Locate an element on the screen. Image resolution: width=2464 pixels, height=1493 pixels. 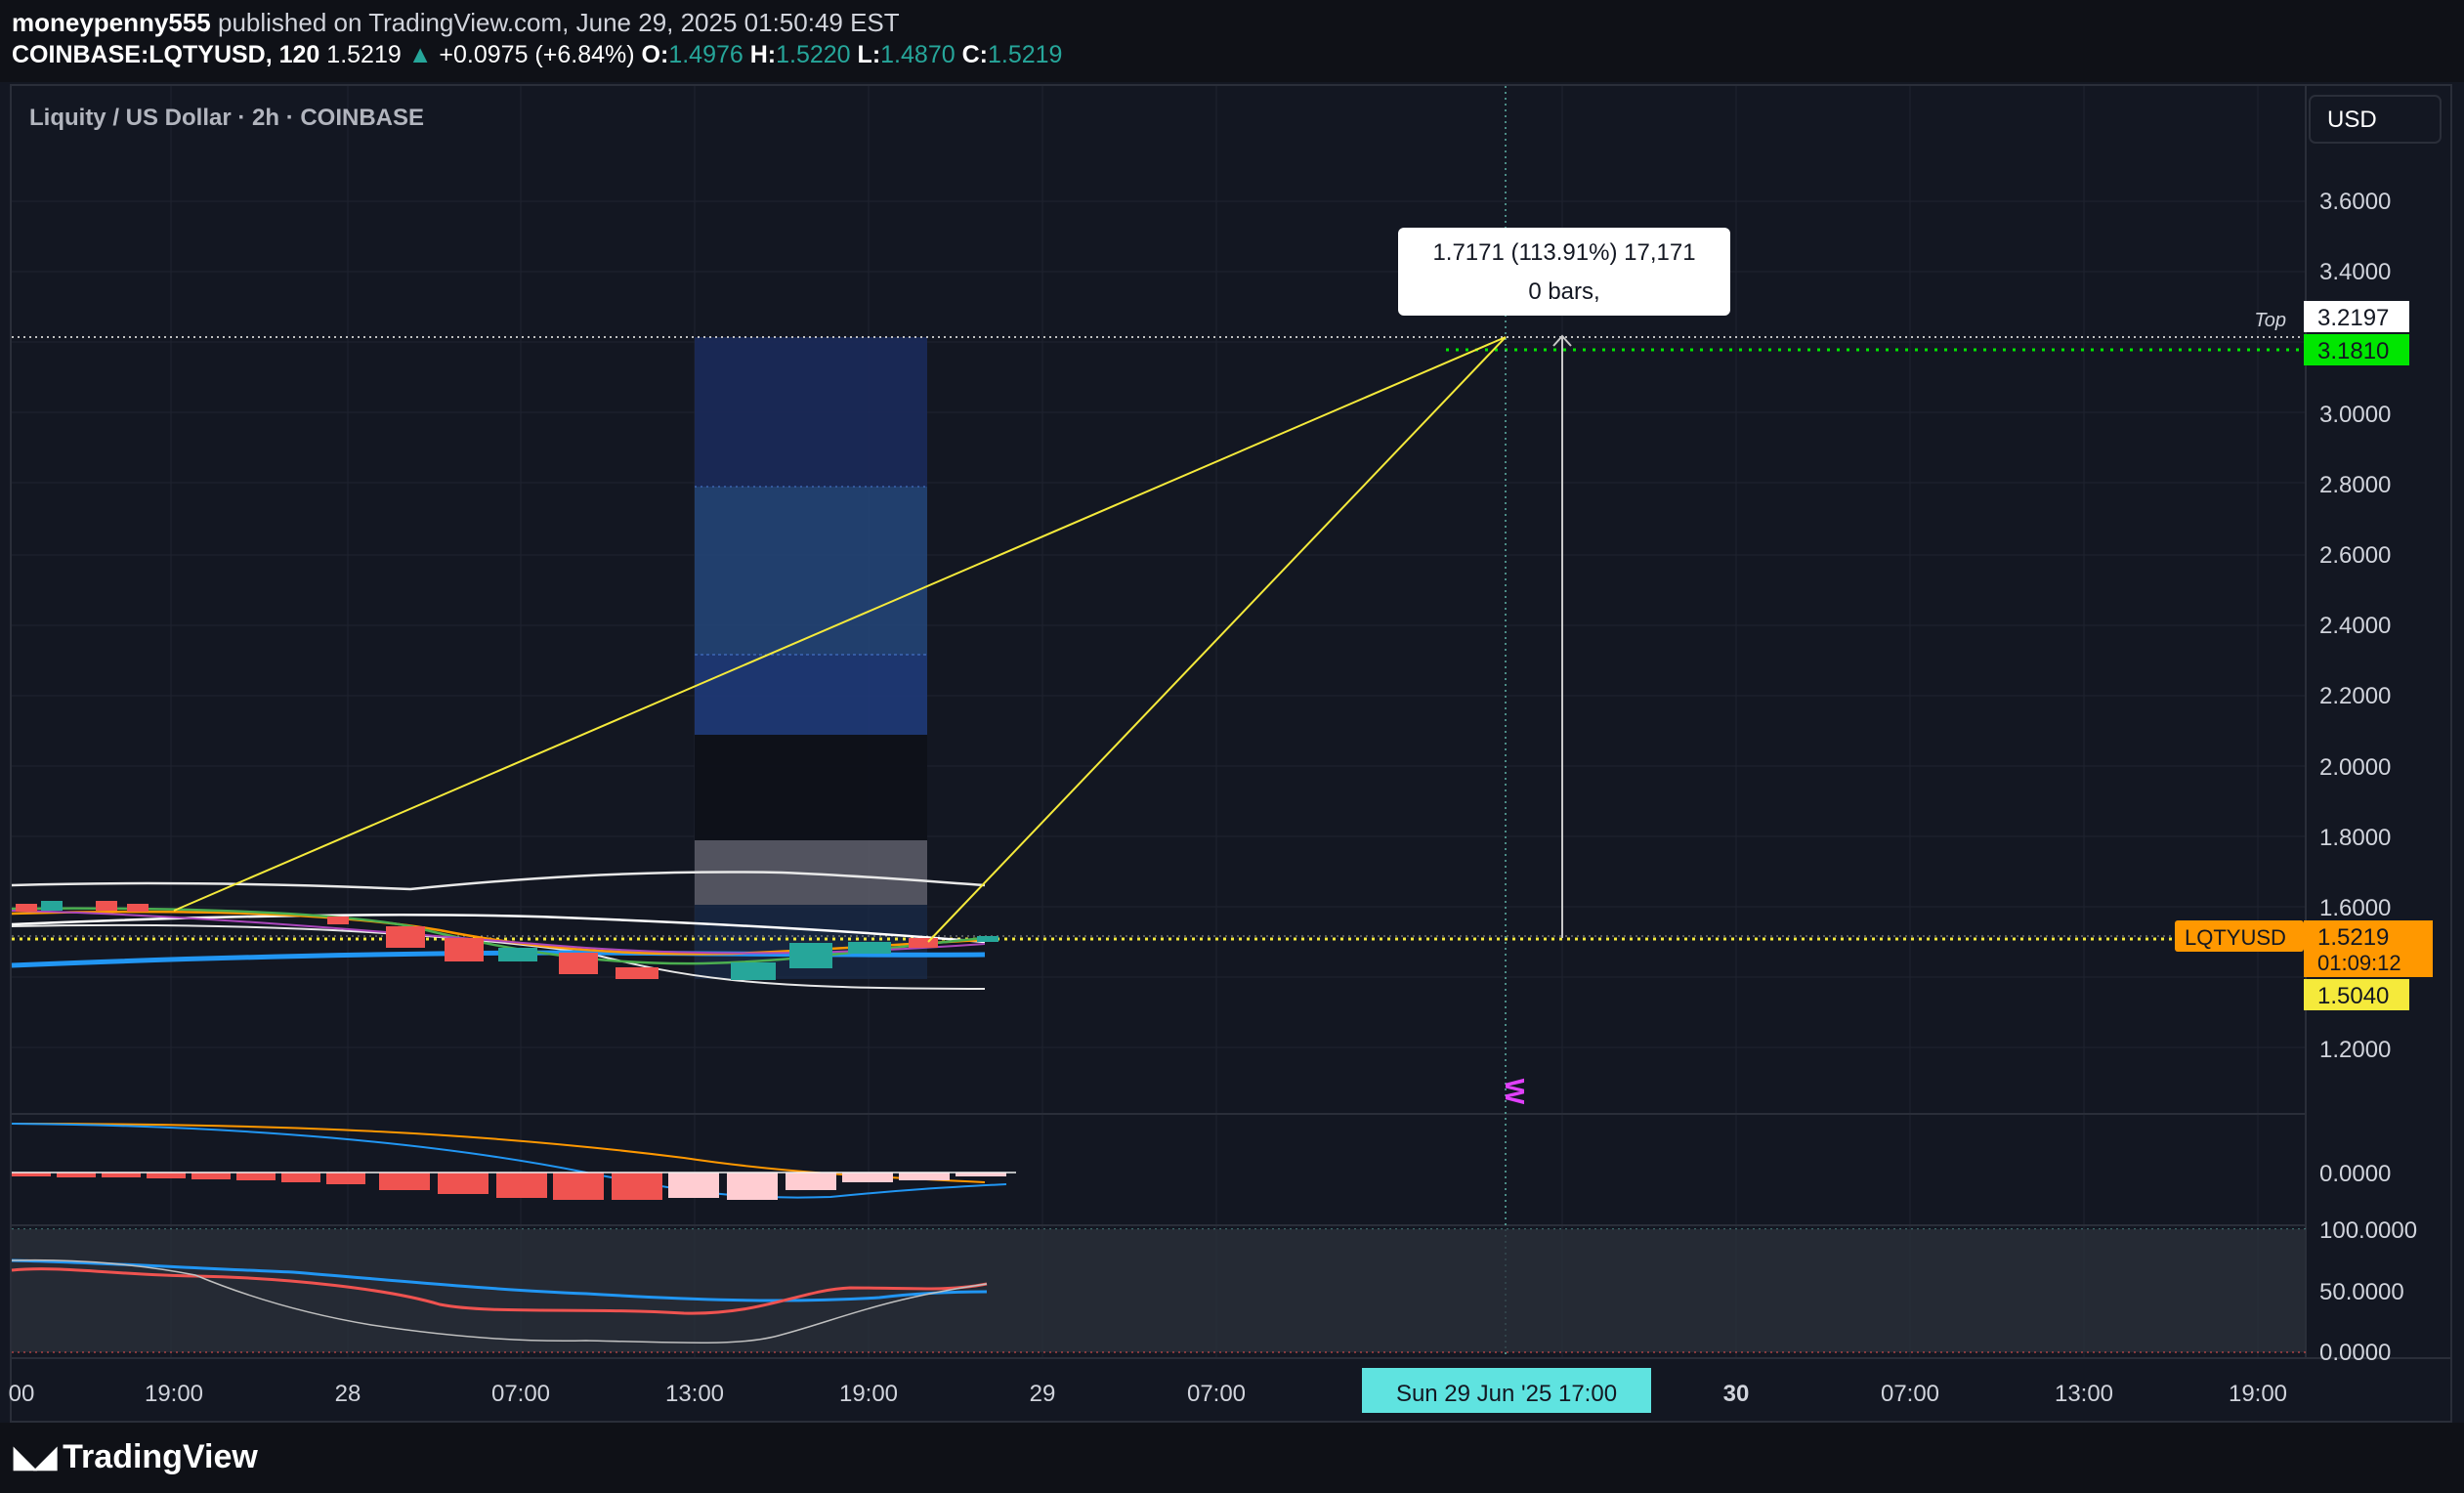
price-tick: 2.8000 is located at coordinates (2355, 485).